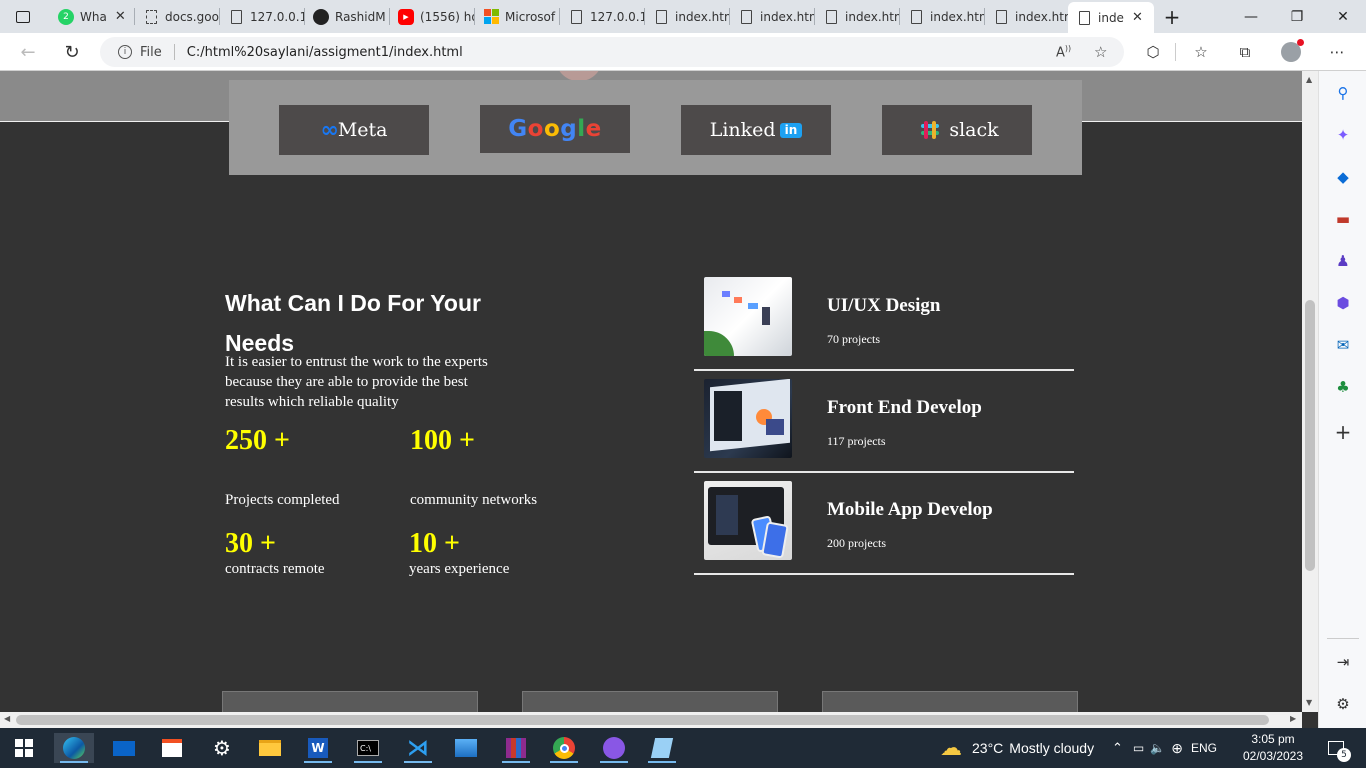 This screenshot has height=768, width=1366. I want to click on search-icon: ⚲, so click(1343, 93).